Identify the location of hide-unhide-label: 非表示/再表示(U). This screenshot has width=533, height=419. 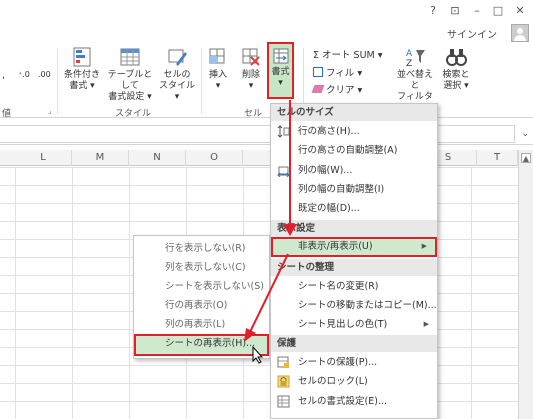
(335, 246).